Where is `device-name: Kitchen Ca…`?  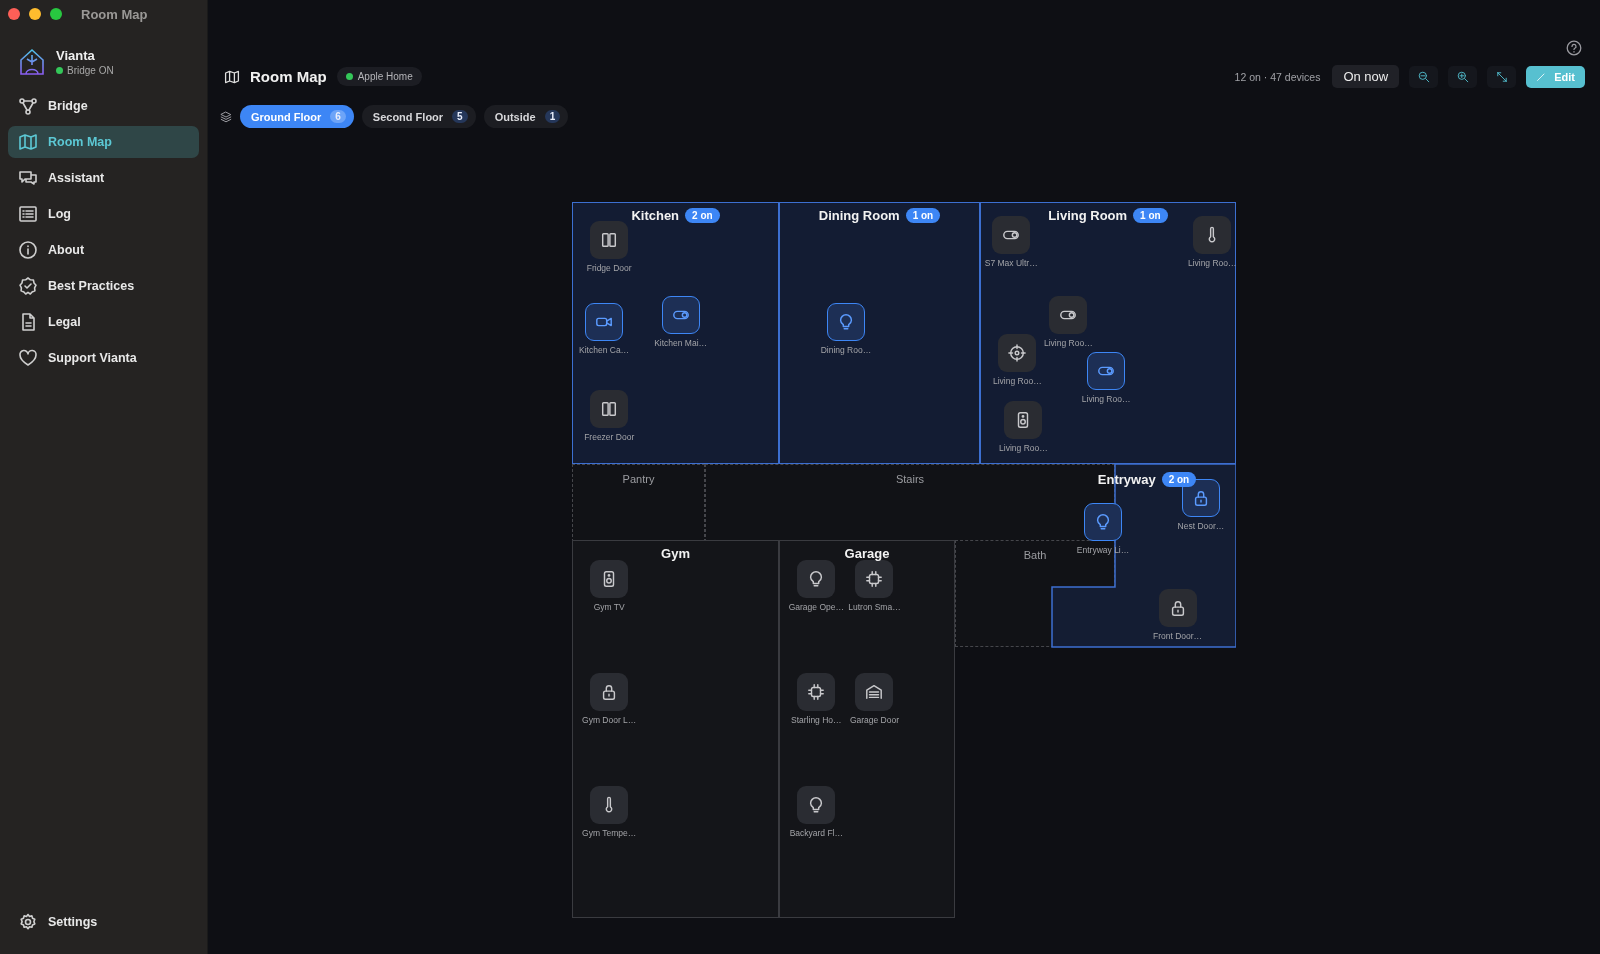
device-name: Kitchen Ca… is located at coordinates (604, 350).